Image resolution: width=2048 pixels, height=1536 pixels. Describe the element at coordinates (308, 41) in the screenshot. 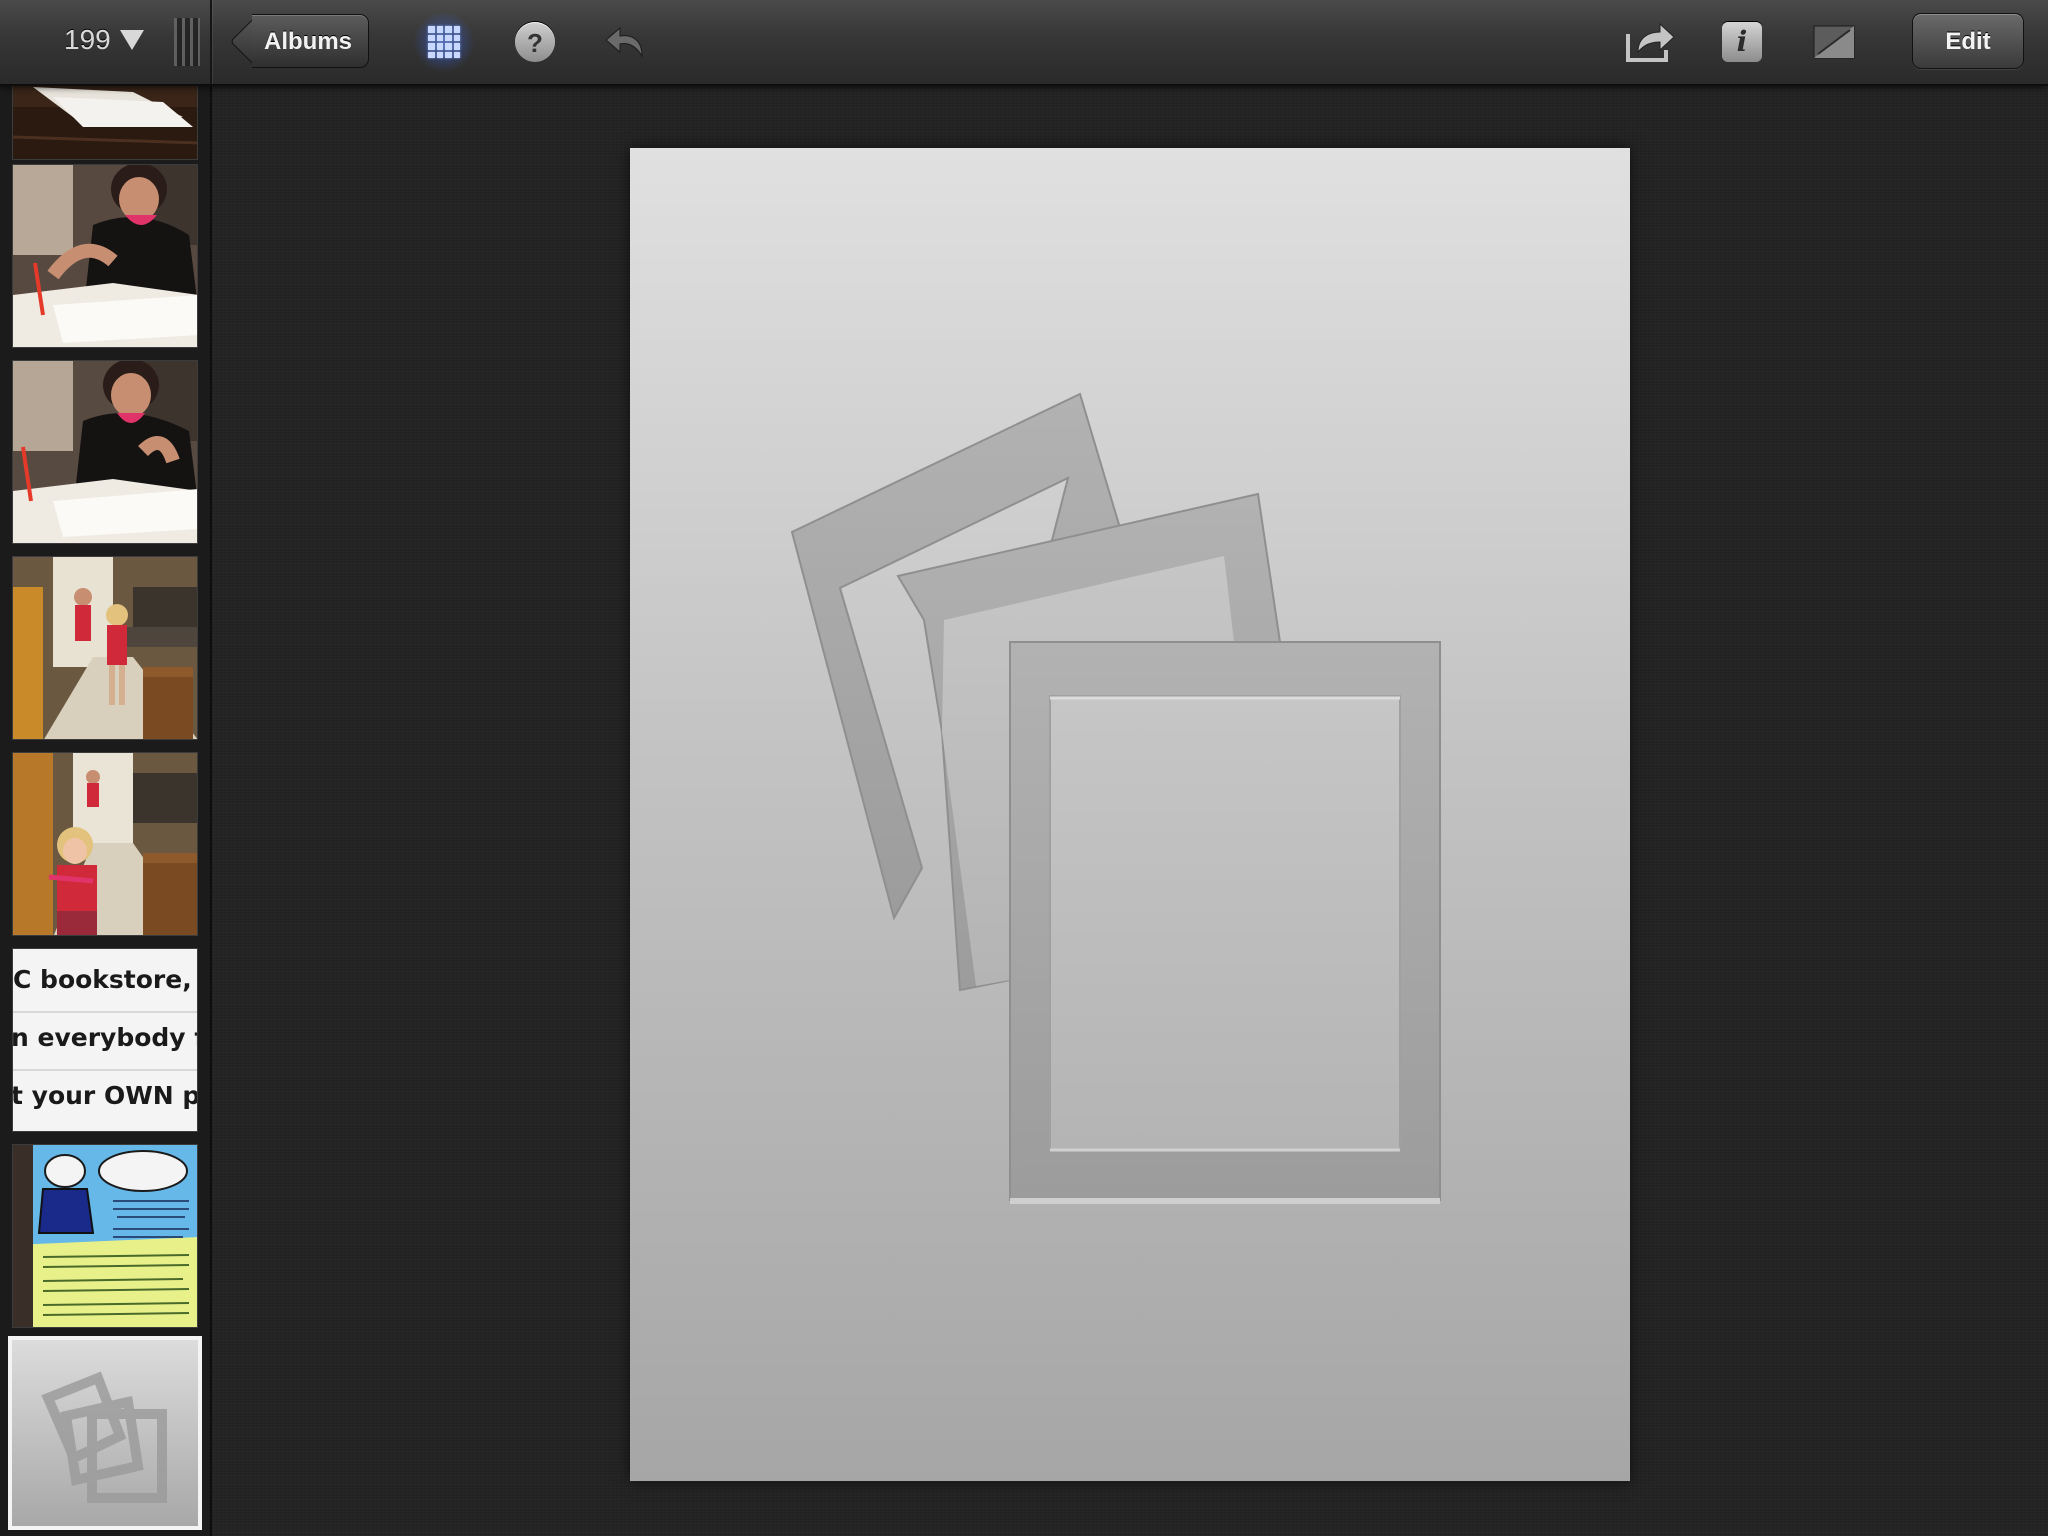

I see `albums-button-label: Albums` at that location.